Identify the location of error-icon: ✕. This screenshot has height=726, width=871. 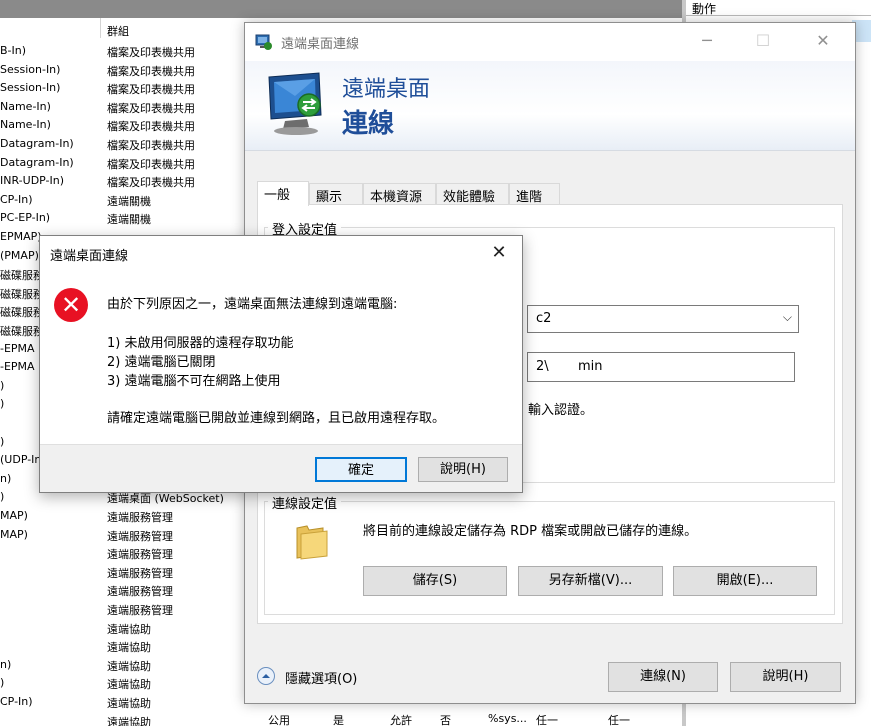
(71, 305).